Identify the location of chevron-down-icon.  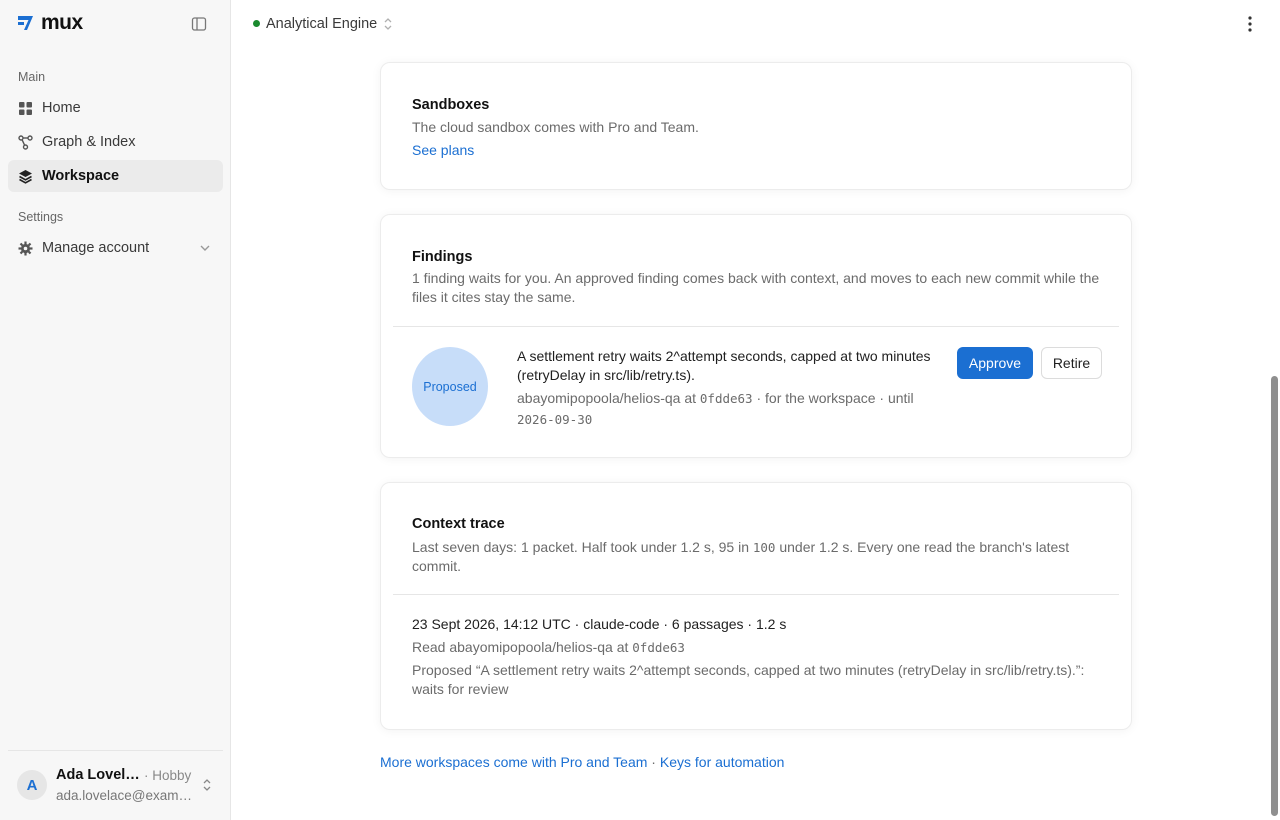
(205, 248).